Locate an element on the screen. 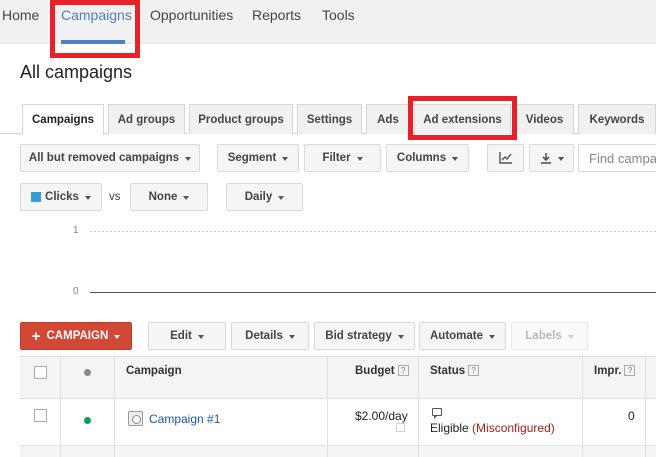  add-campaign-label: CAMPAIGN is located at coordinates (77, 336).